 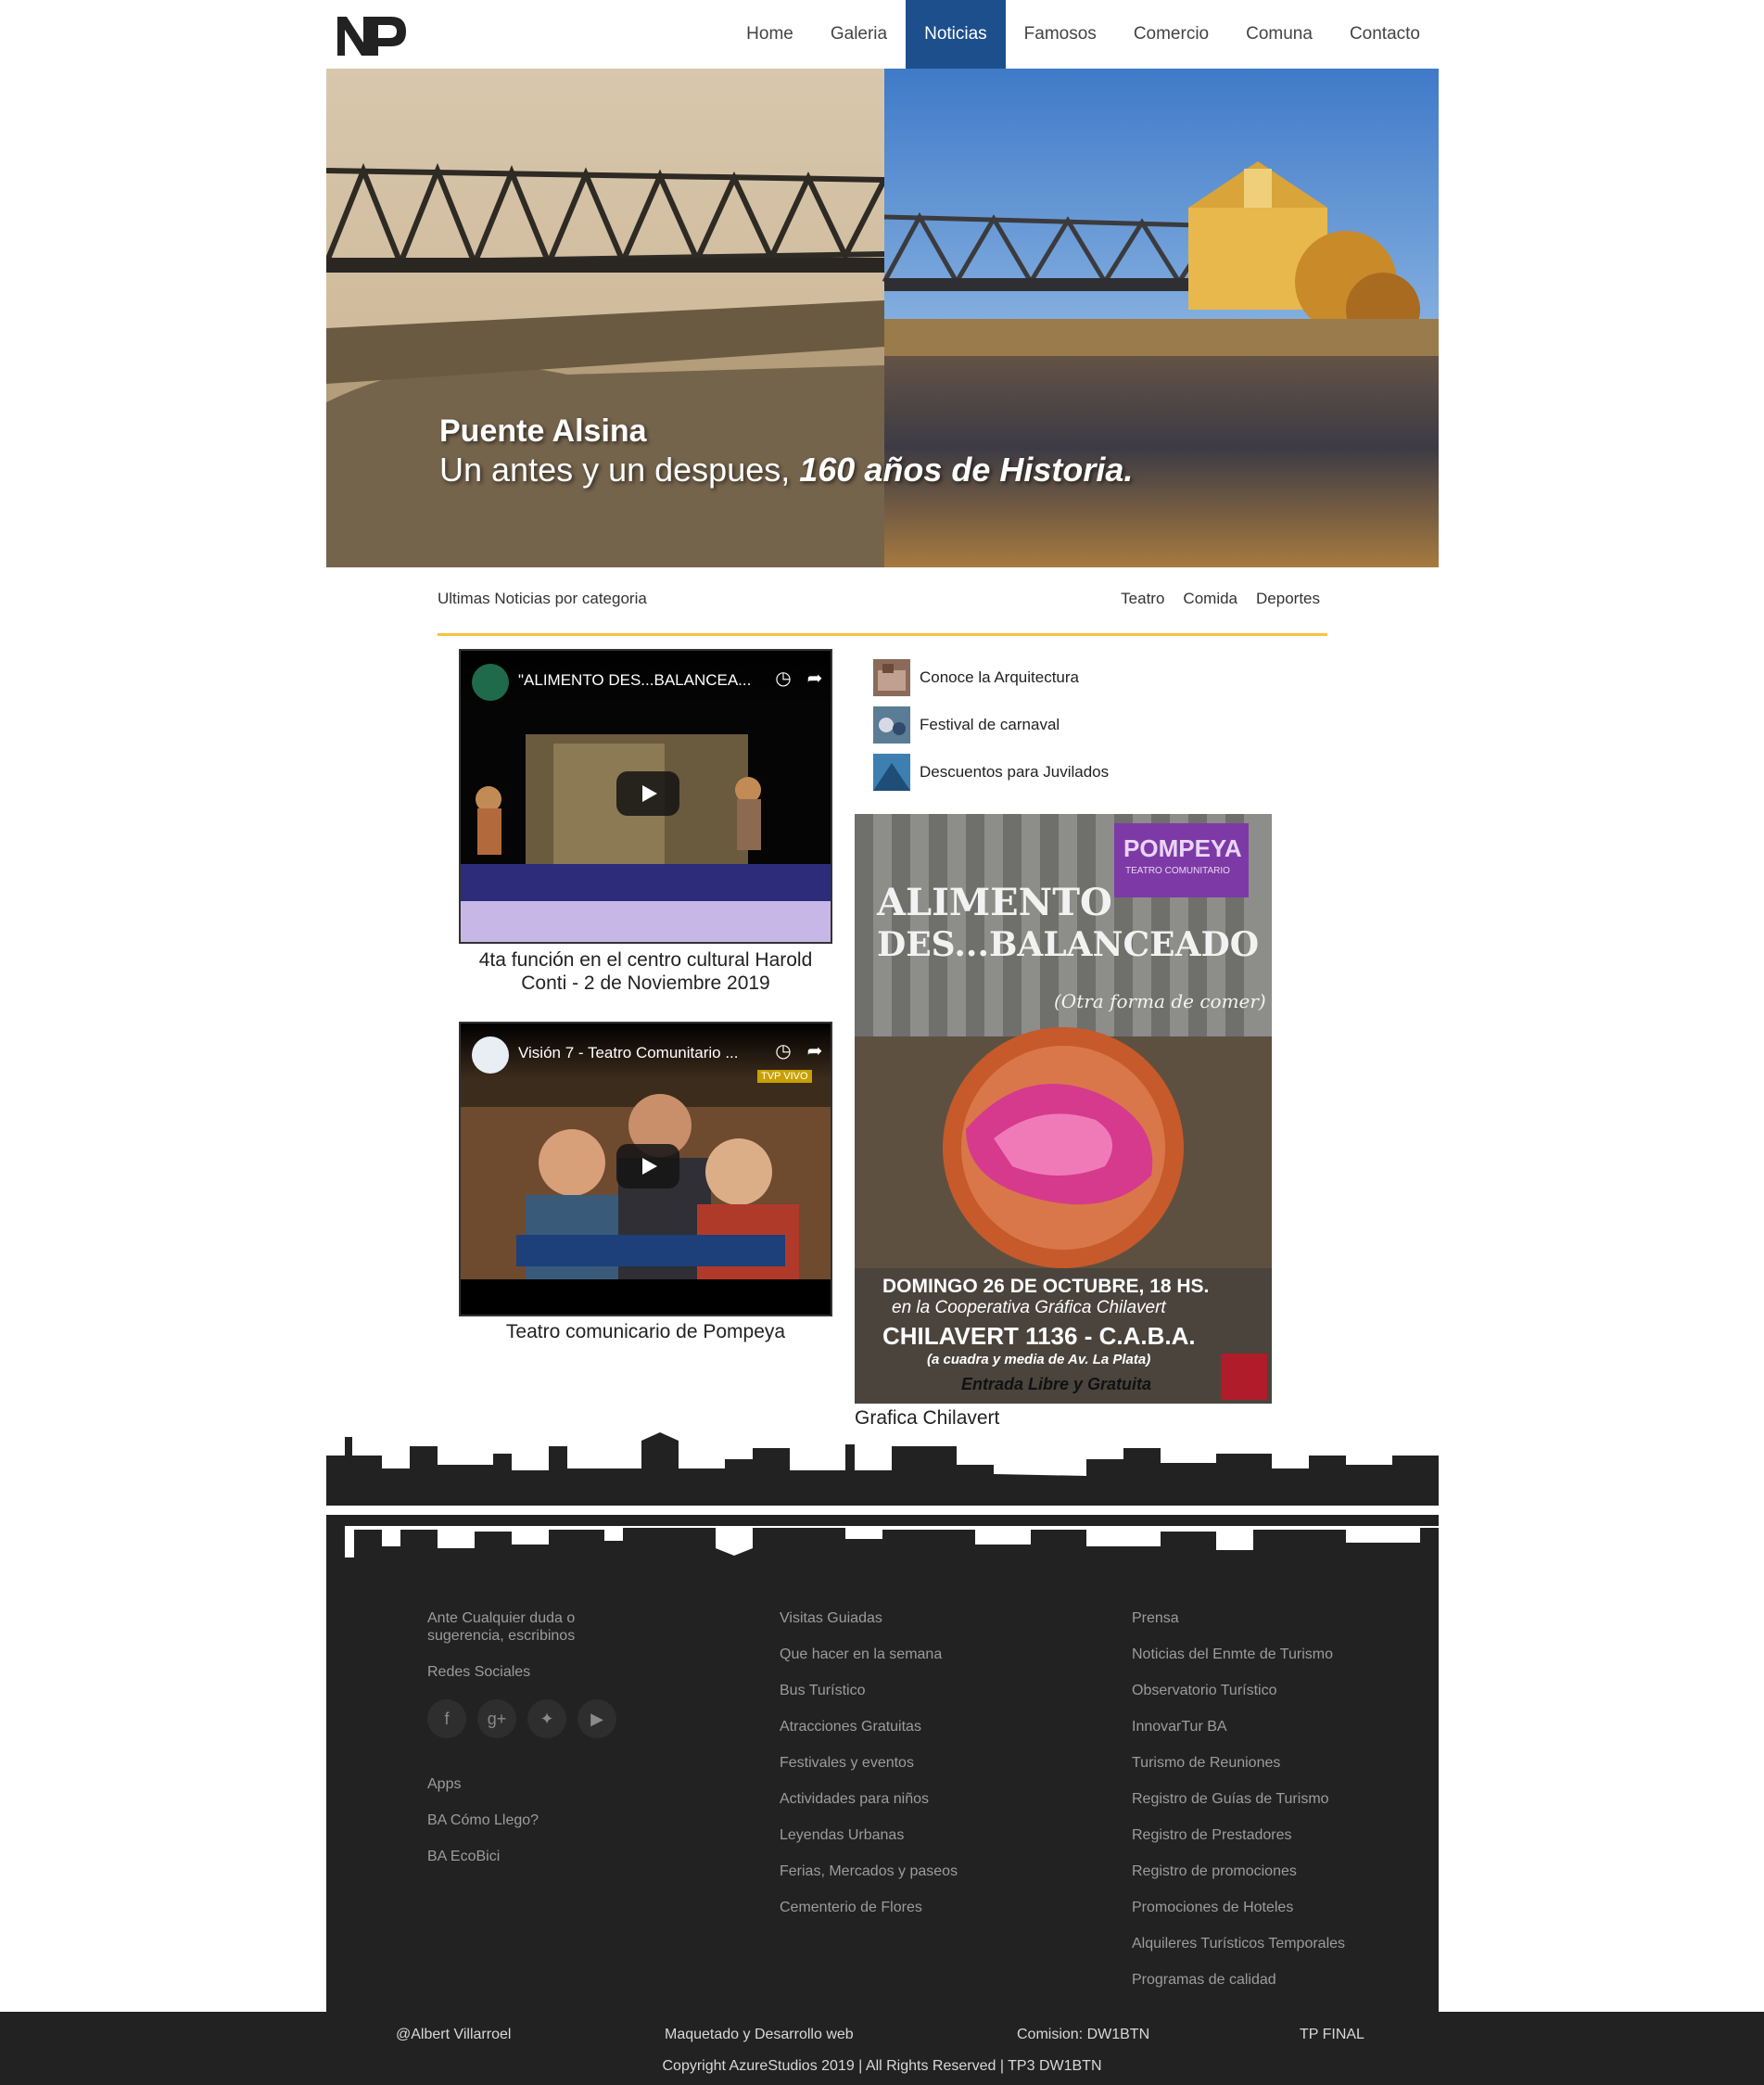 I want to click on nav-comuna: Comuna, so click(x=1279, y=34).